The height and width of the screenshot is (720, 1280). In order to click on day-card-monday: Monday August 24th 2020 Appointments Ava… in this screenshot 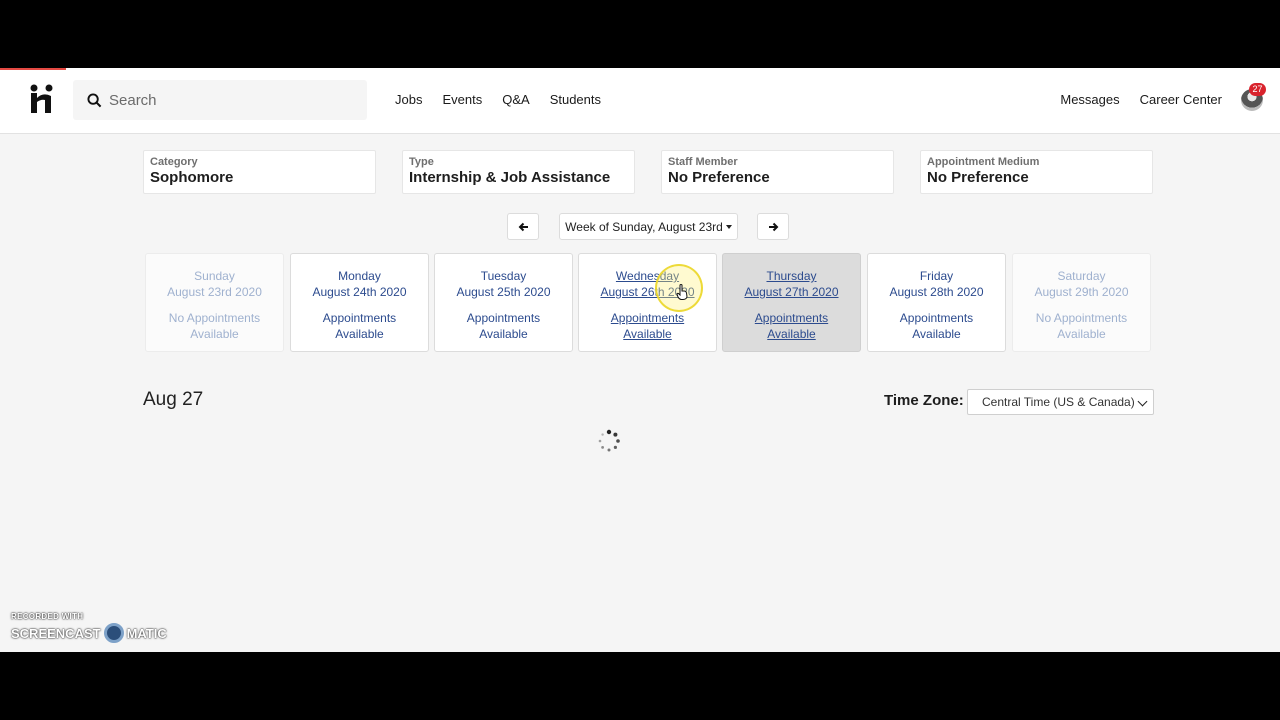, I will do `click(359, 302)`.